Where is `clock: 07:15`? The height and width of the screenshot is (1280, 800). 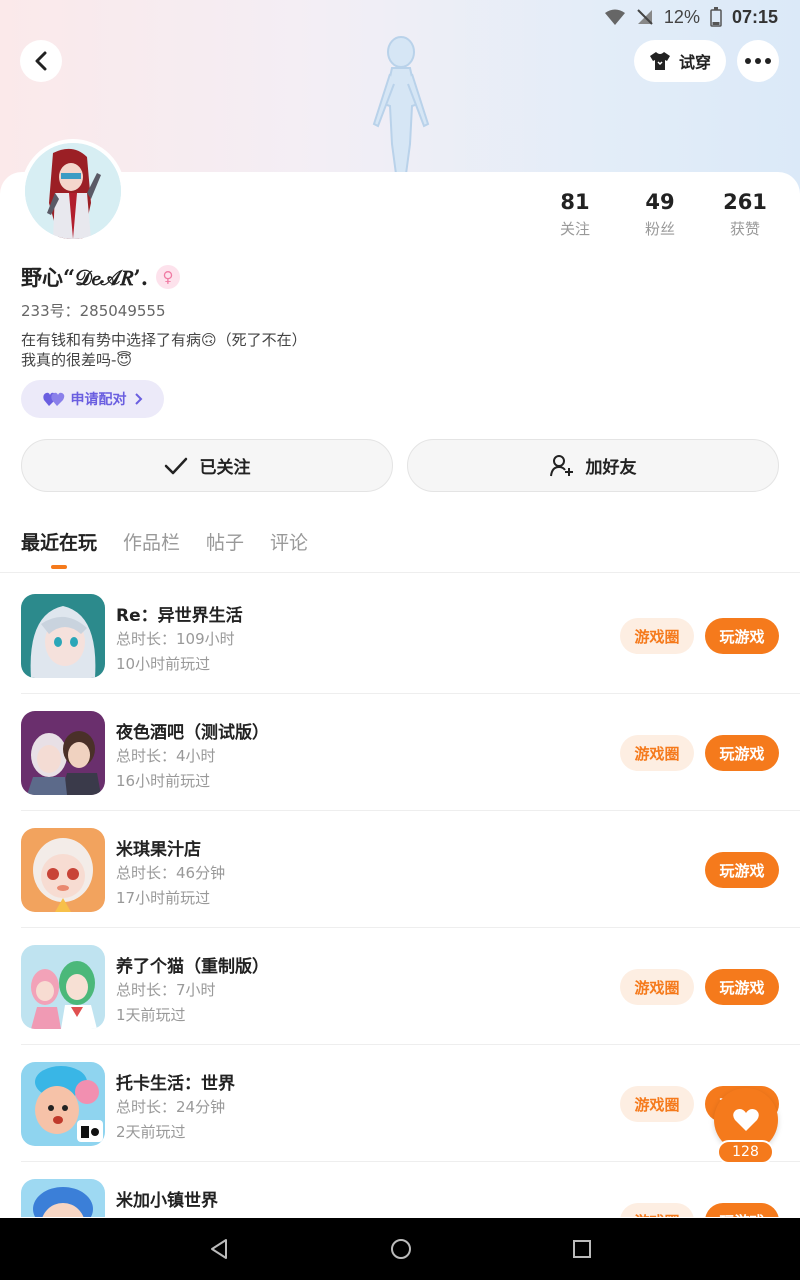 clock: 07:15 is located at coordinates (754, 16).